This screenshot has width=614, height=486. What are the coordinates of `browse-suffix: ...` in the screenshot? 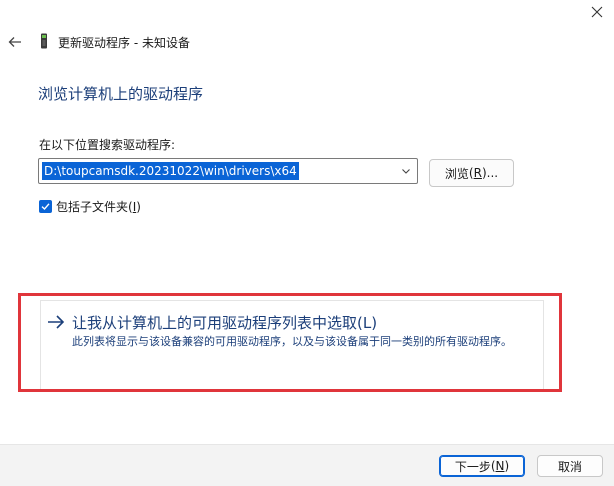 It's located at (492, 173).